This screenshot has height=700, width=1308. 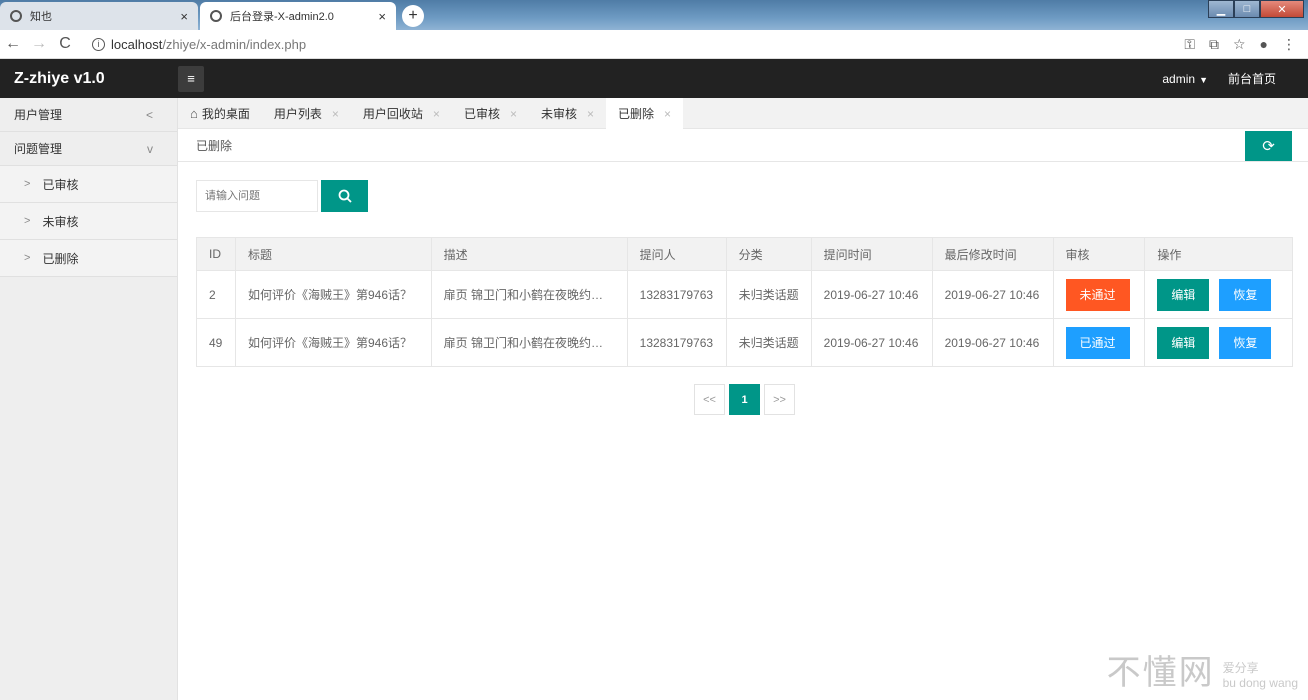 I want to click on sidebar-subitem-reviewed: > 已审核, so click(x=88, y=184).